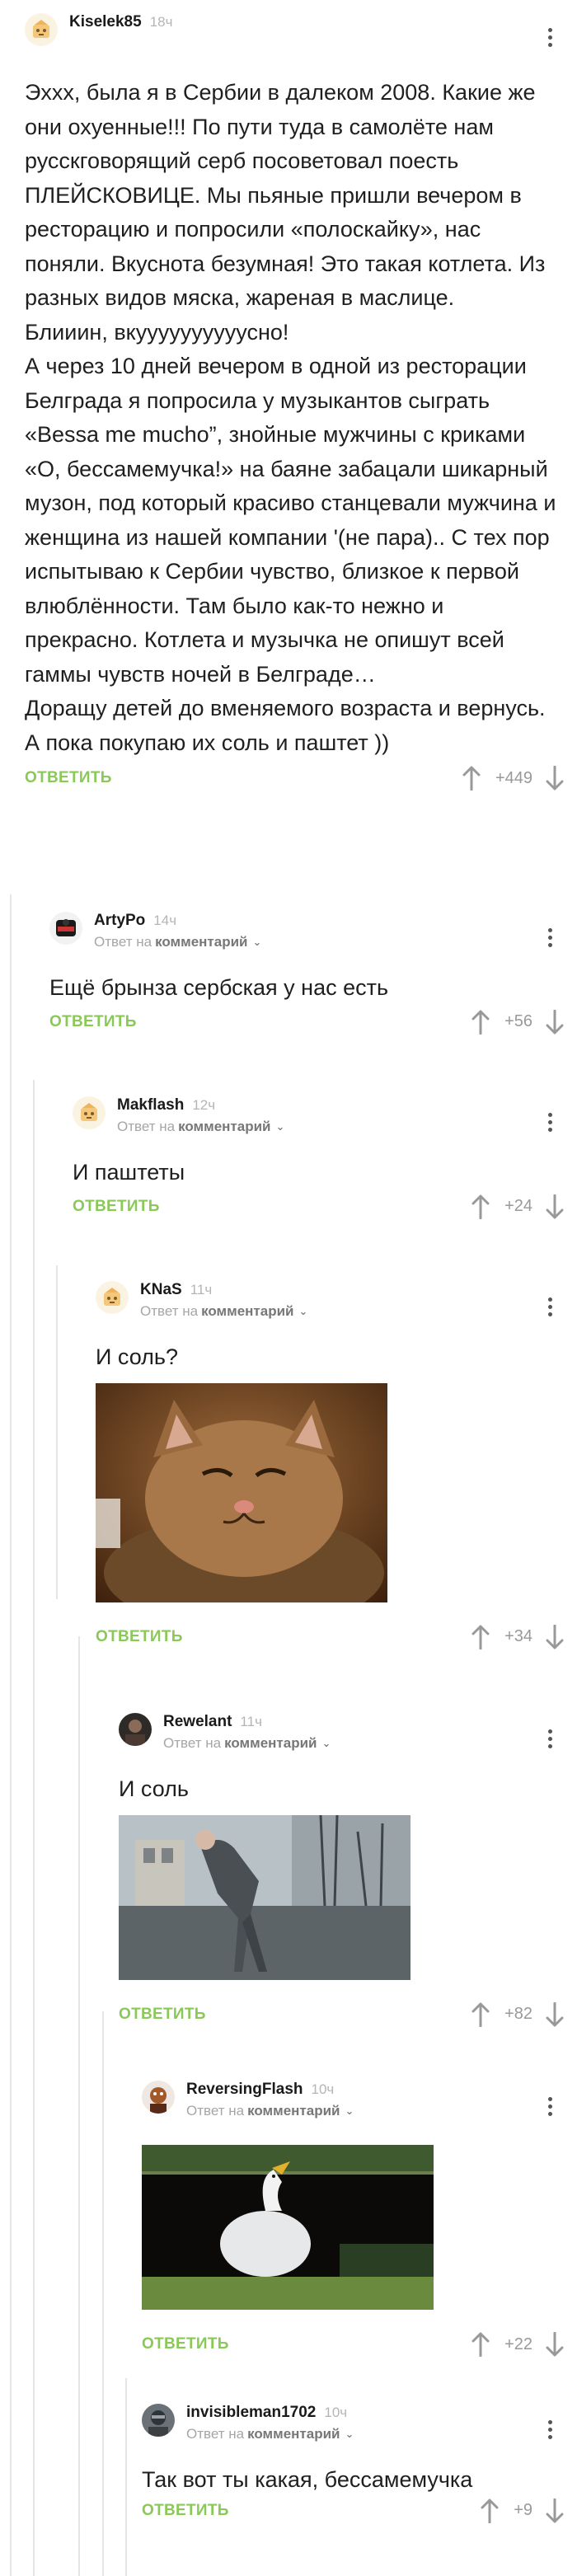 The width and height of the screenshot is (577, 2576). I want to click on timestamp: 12ч, so click(204, 1105).